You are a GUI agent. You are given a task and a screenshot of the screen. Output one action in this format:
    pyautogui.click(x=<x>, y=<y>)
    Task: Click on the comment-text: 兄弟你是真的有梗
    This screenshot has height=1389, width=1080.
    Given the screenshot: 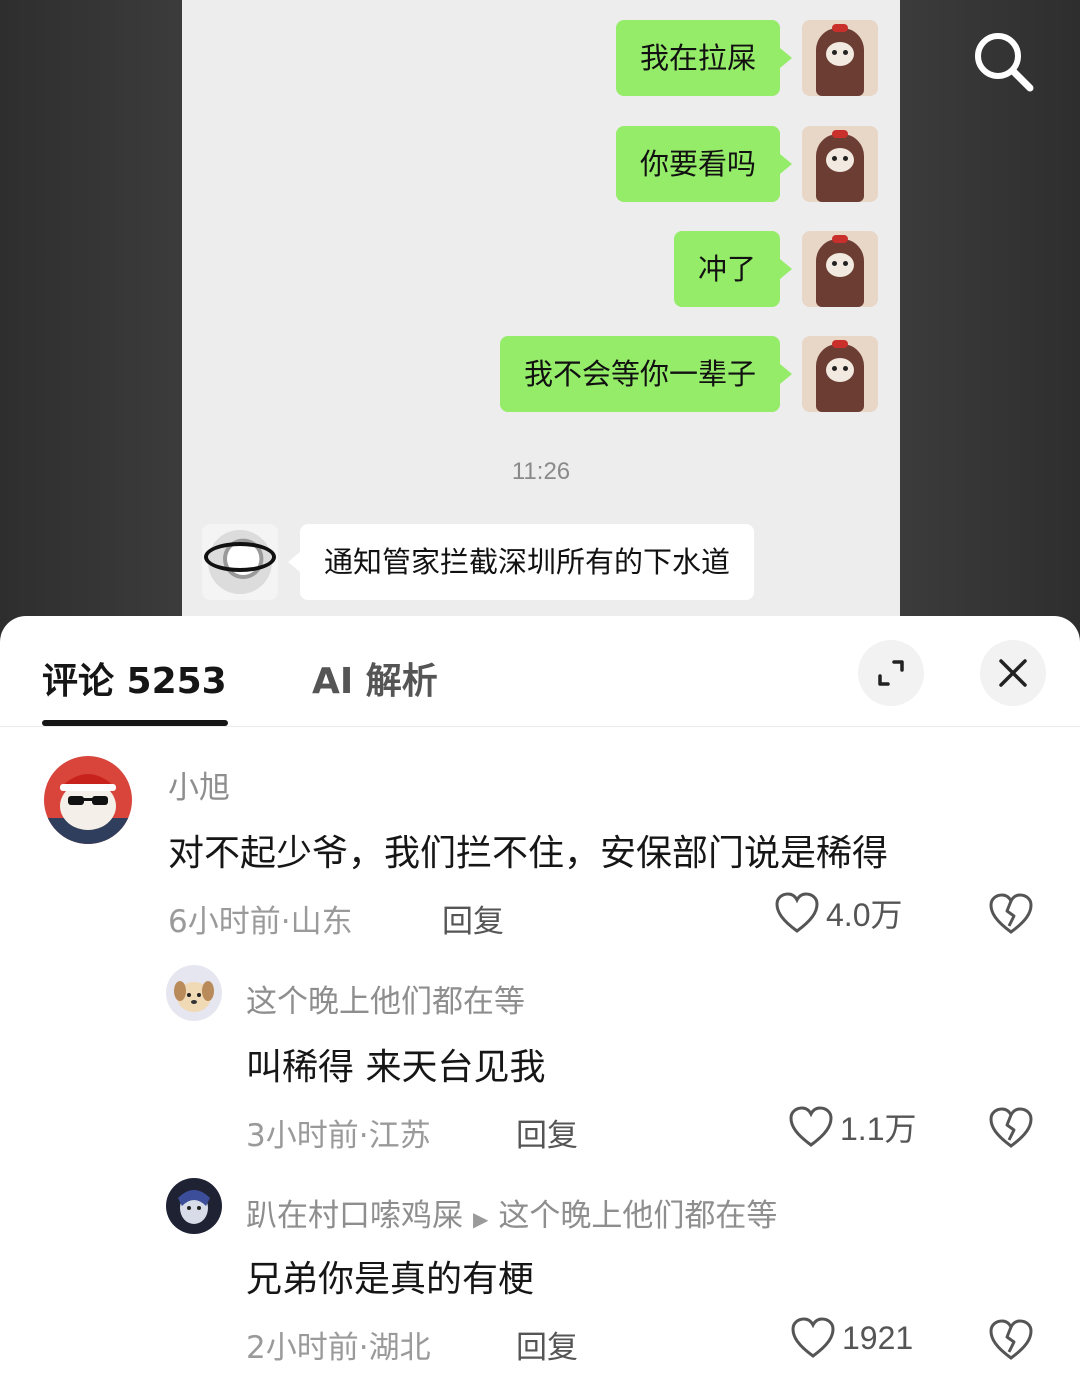 What is the action you would take?
    pyautogui.click(x=390, y=1279)
    